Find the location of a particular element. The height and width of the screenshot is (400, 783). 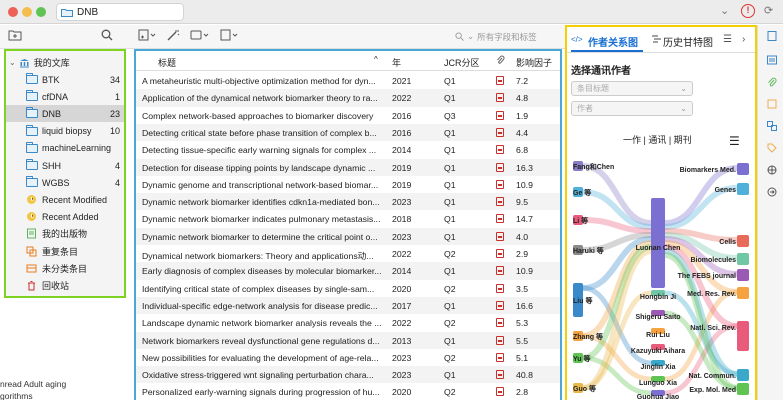

library-root: ⌄ 我的文库 is located at coordinates (65, 62).